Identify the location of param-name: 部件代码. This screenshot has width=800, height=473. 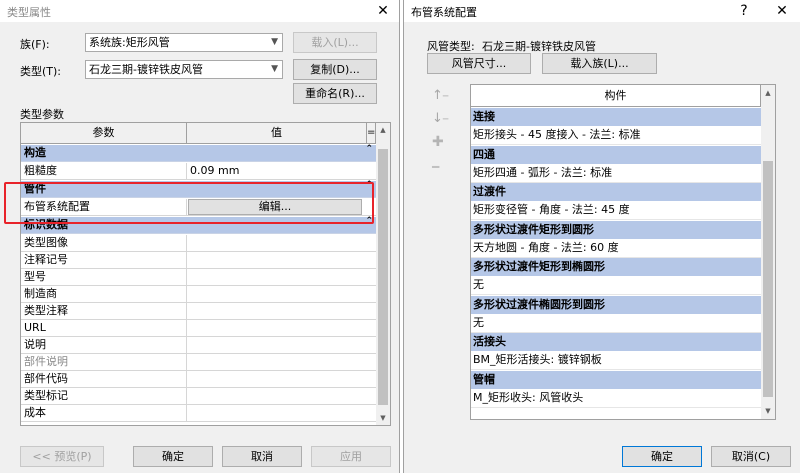
(46, 378).